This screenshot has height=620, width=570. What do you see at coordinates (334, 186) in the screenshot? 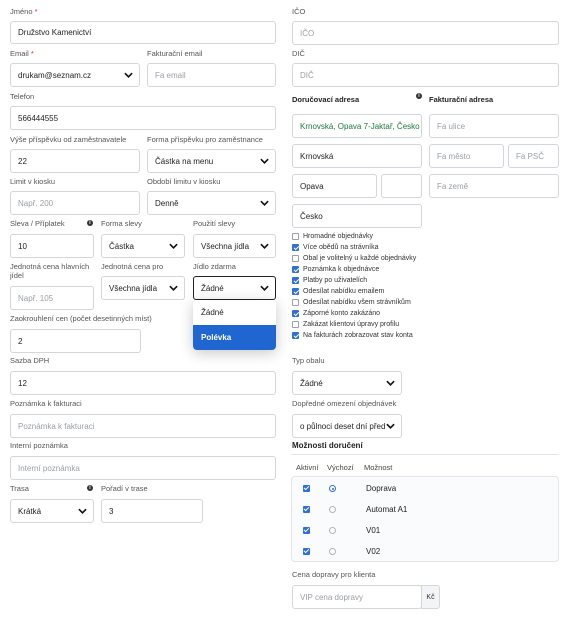
I see `dorucovaci-mesto-input: Opava` at bounding box center [334, 186].